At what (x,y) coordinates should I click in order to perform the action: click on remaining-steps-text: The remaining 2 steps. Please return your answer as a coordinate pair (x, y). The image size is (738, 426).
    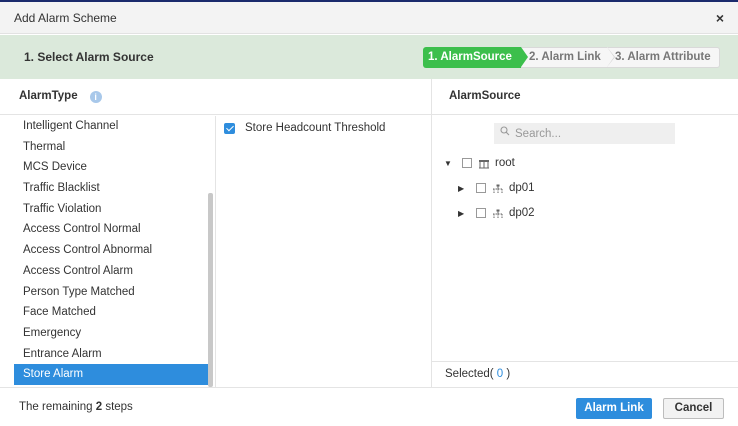
    Looking at the image, I should click on (76, 407).